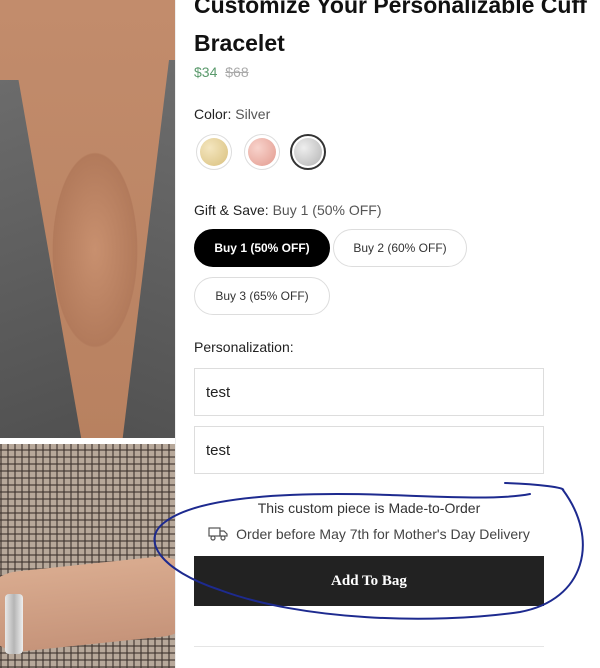 This screenshot has height=668, width=600. I want to click on made-to-order-note: This custom piece is Made-to-Order, so click(369, 508).